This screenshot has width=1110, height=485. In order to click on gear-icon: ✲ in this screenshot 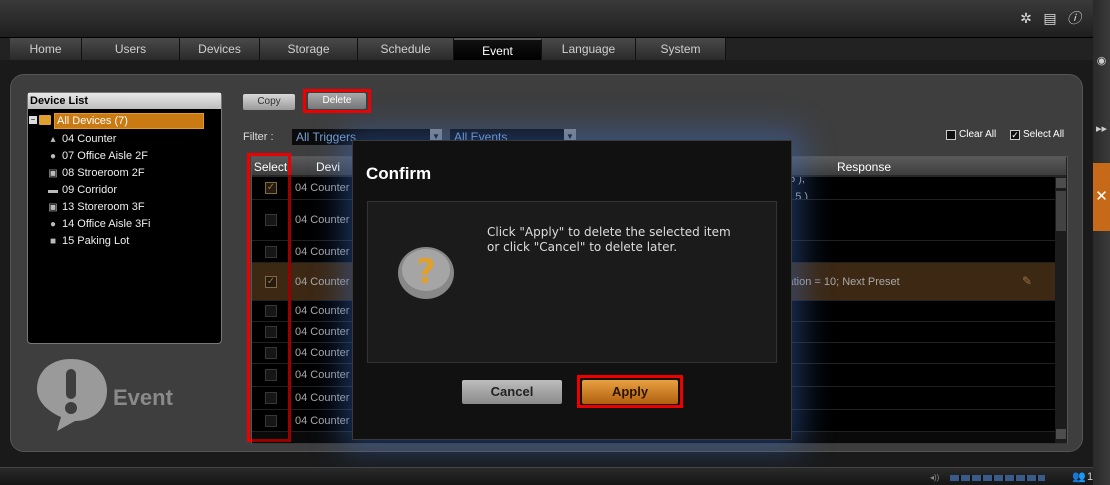, I will do `click(1026, 18)`.